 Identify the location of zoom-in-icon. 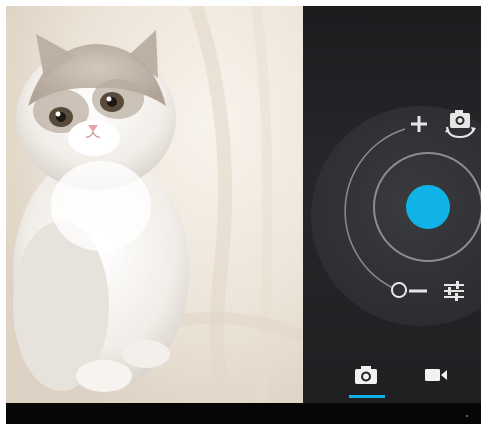
(419, 124).